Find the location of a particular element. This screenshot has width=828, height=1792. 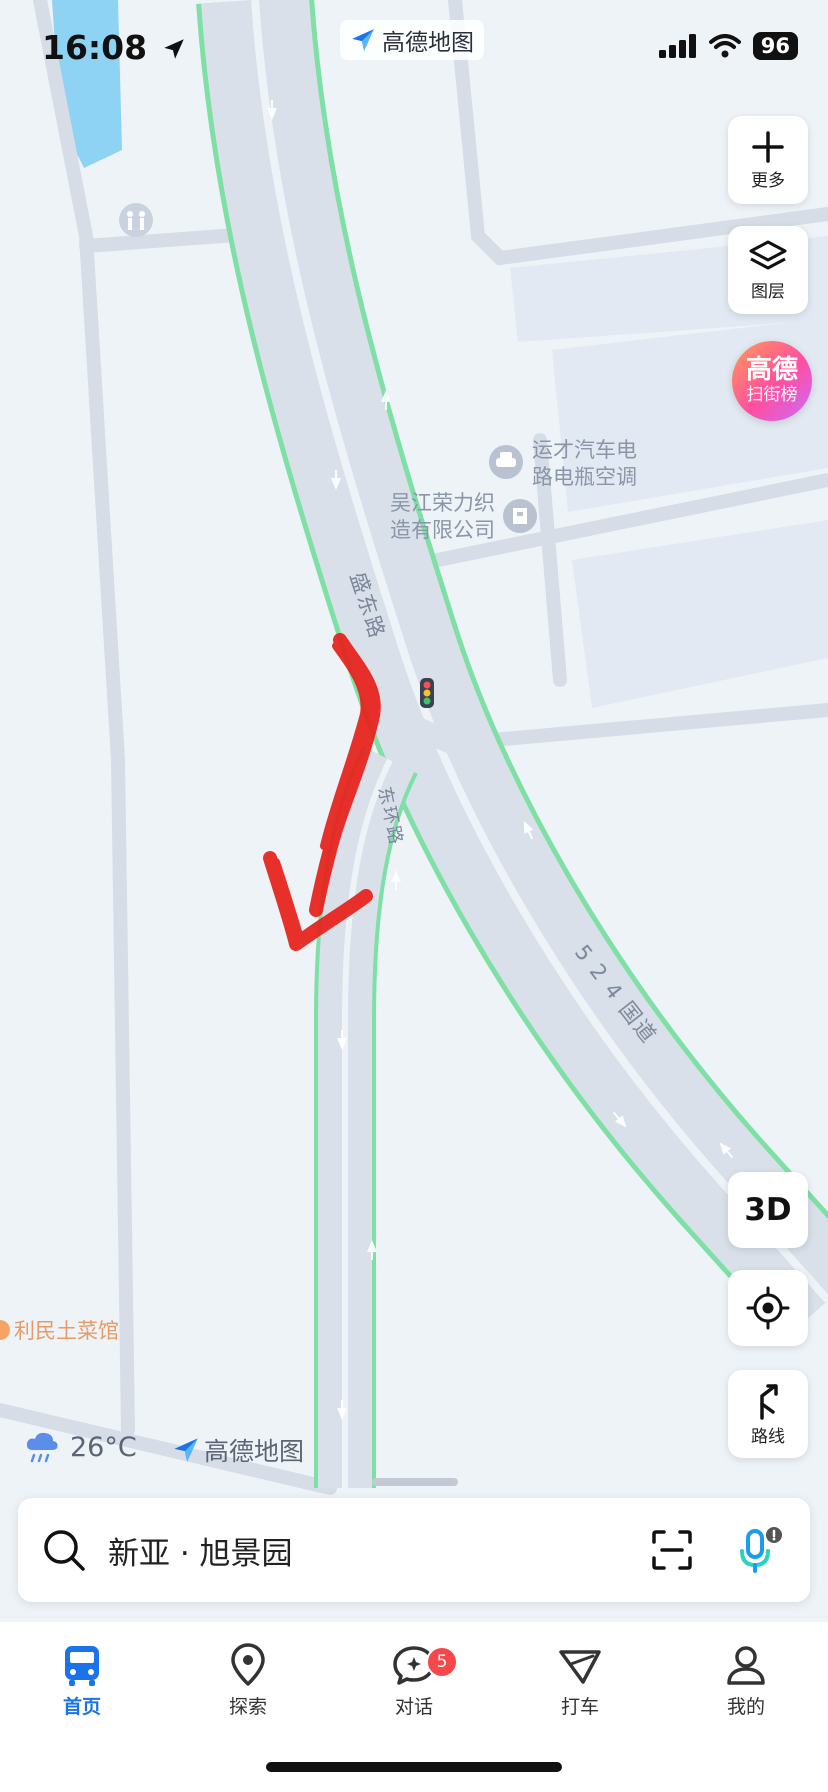

pin-icon is located at coordinates (248, 1664).